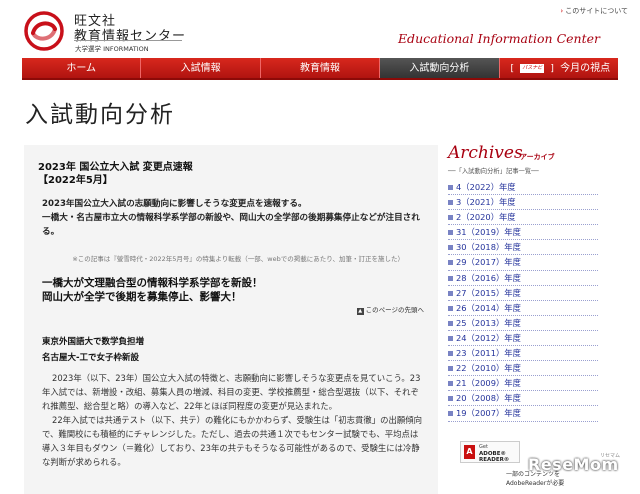  I want to click on body-line: な判断が求められる。, so click(84, 462).